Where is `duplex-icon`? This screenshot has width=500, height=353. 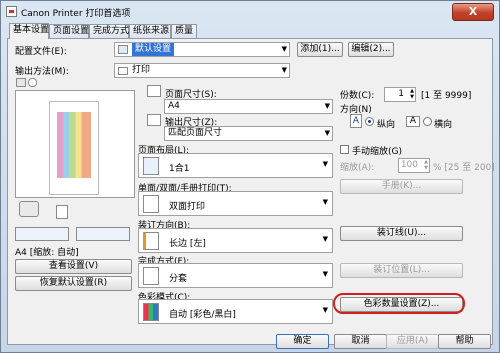
duplex-icon is located at coordinates (151, 204).